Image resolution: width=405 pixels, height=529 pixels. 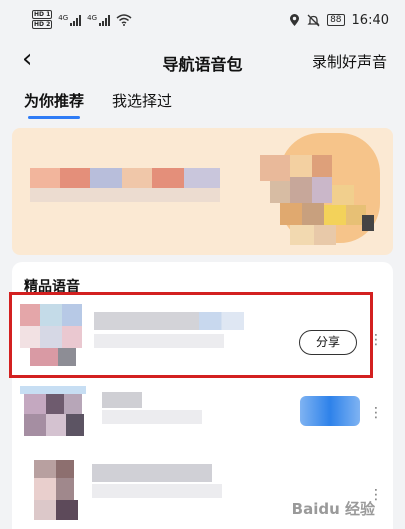 What do you see at coordinates (370, 20) in the screenshot?
I see `clock: 16:40` at bounding box center [370, 20].